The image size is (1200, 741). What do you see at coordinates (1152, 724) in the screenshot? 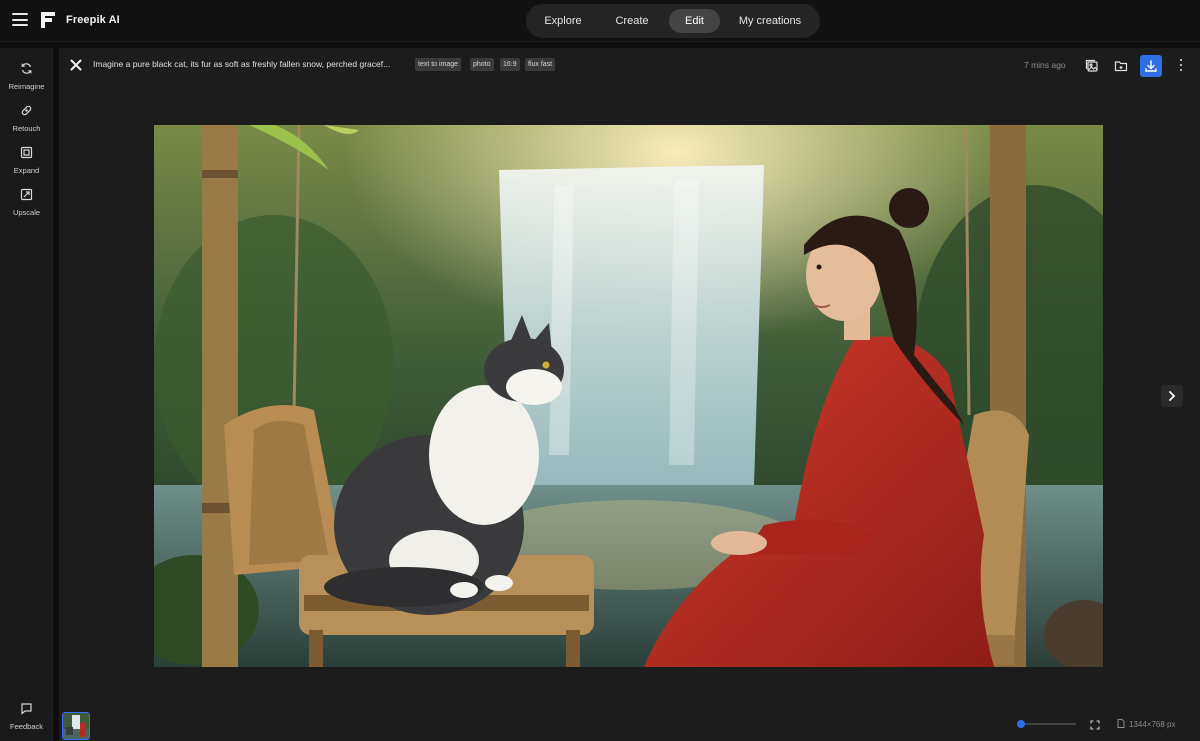
I see `image-dimensions-text: 1344×768 px` at bounding box center [1152, 724].